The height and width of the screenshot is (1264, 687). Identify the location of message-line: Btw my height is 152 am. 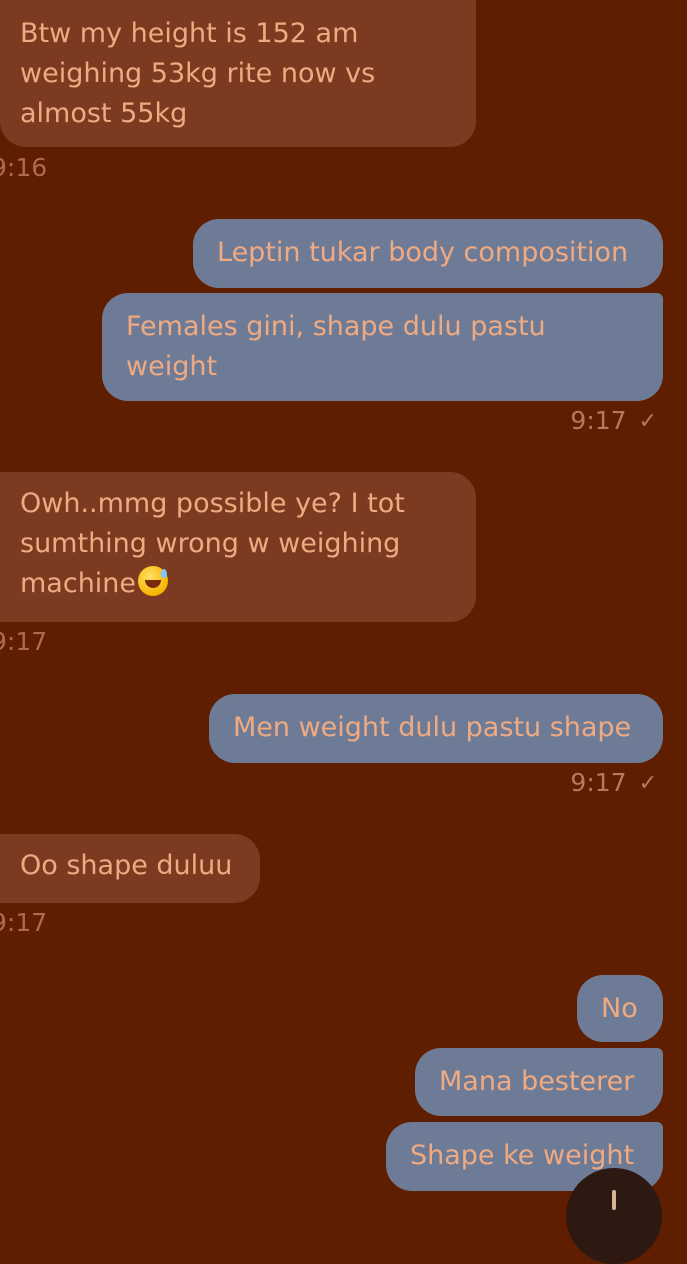
(189, 33).